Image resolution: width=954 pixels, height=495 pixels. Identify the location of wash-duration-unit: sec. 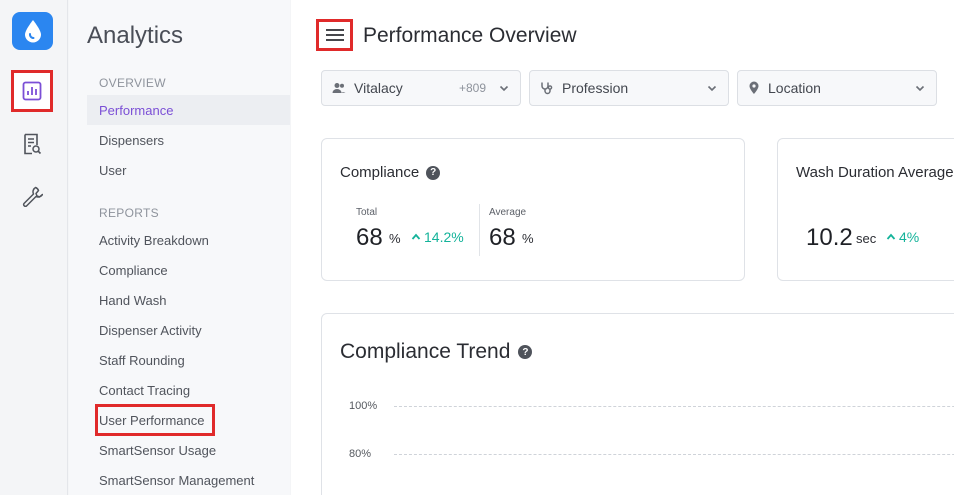
(866, 238).